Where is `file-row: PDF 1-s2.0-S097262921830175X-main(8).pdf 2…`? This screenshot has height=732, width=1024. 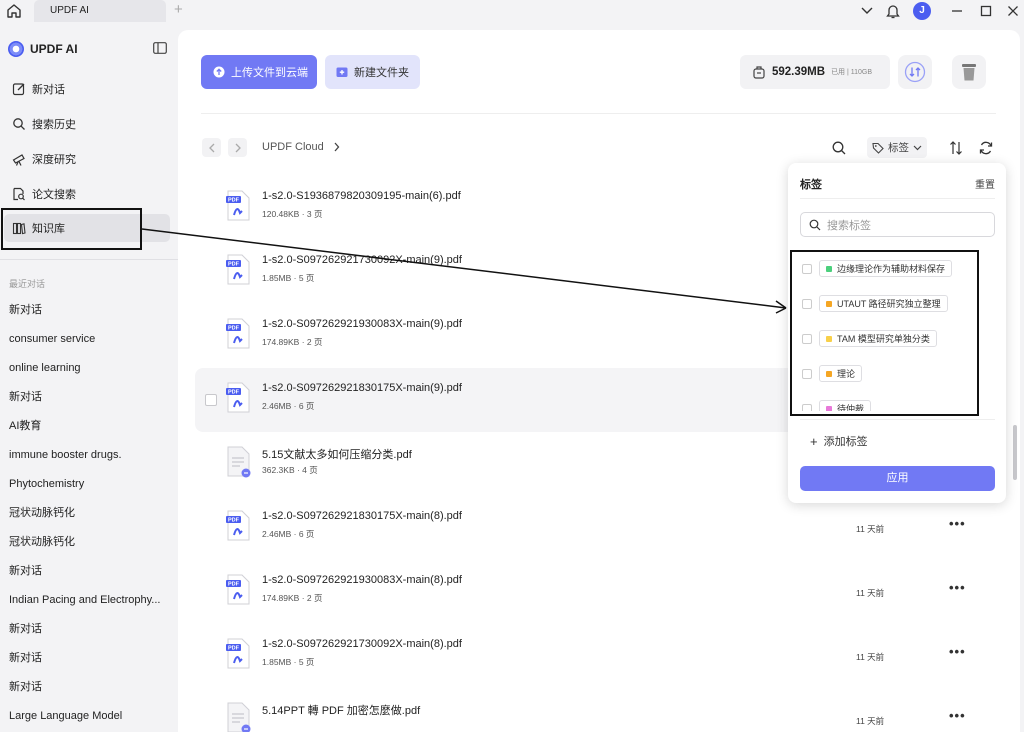 file-row: PDF 1-s2.0-S097262921830175X-main(8).pdf 2… is located at coordinates (595, 528).